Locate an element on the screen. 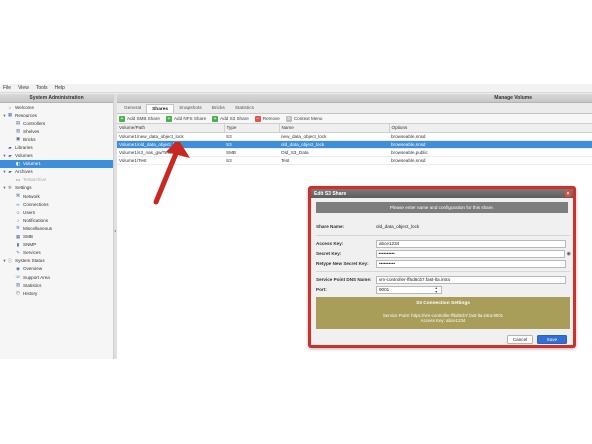 The width and height of the screenshot is (592, 444). add-smb-share-button: + Add SMB Share is located at coordinates (139, 118).